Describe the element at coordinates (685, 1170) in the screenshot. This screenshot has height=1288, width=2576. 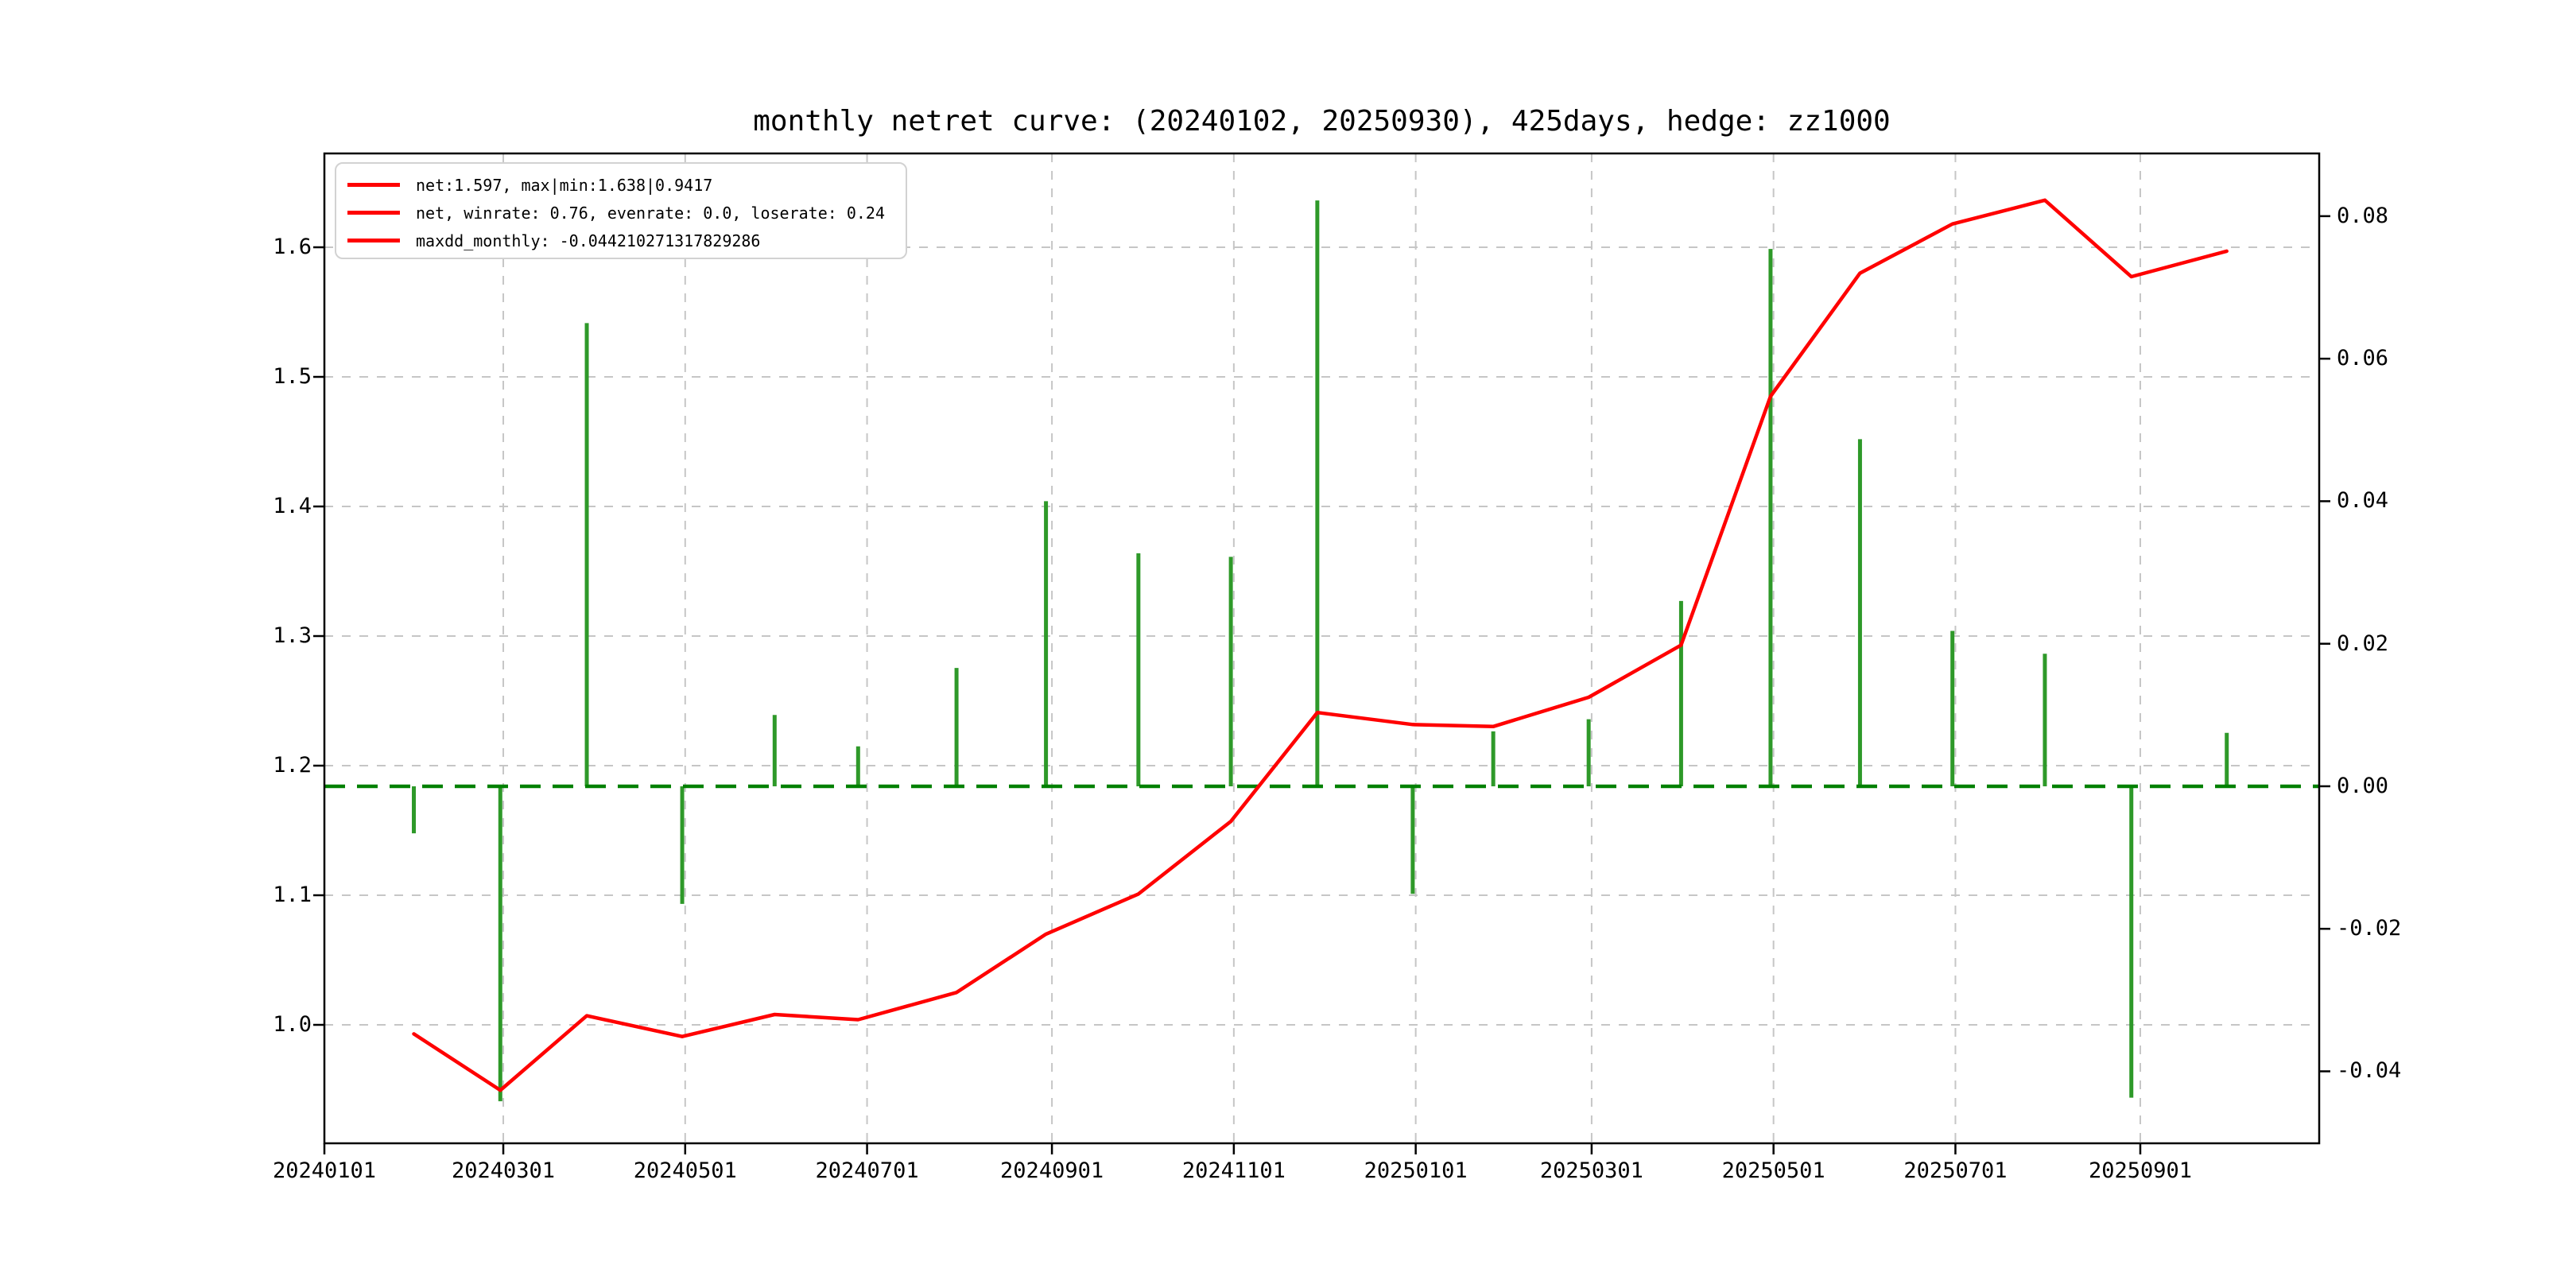
I see `x-tick-label: 20240501` at that location.